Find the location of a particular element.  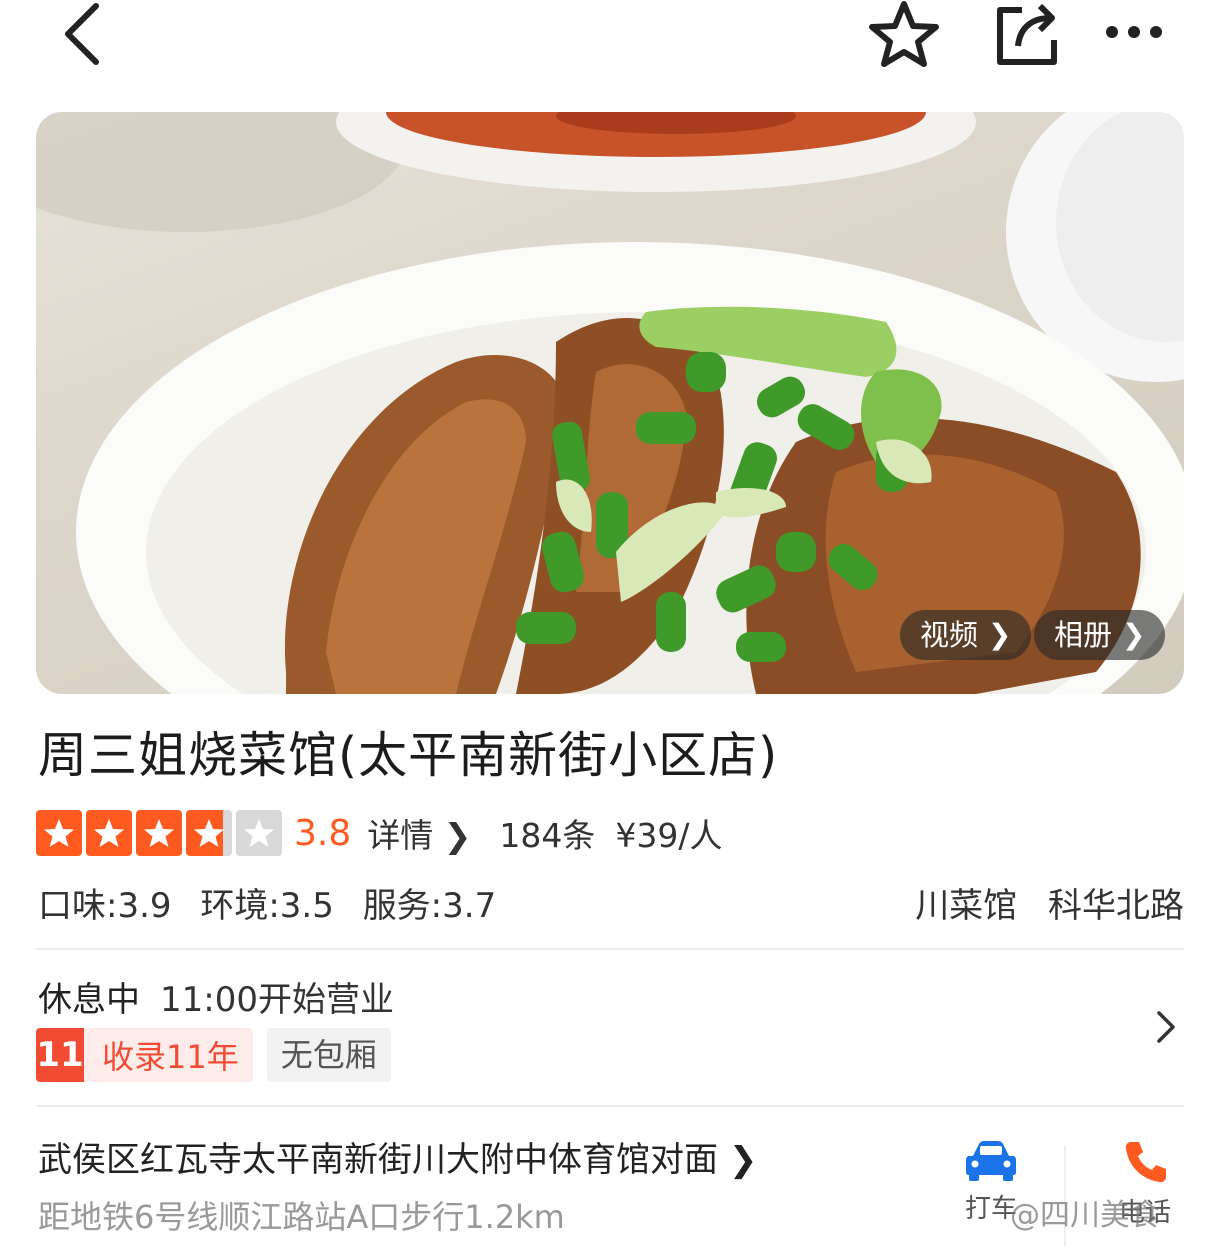

more-dots-icon is located at coordinates (1134, 32).